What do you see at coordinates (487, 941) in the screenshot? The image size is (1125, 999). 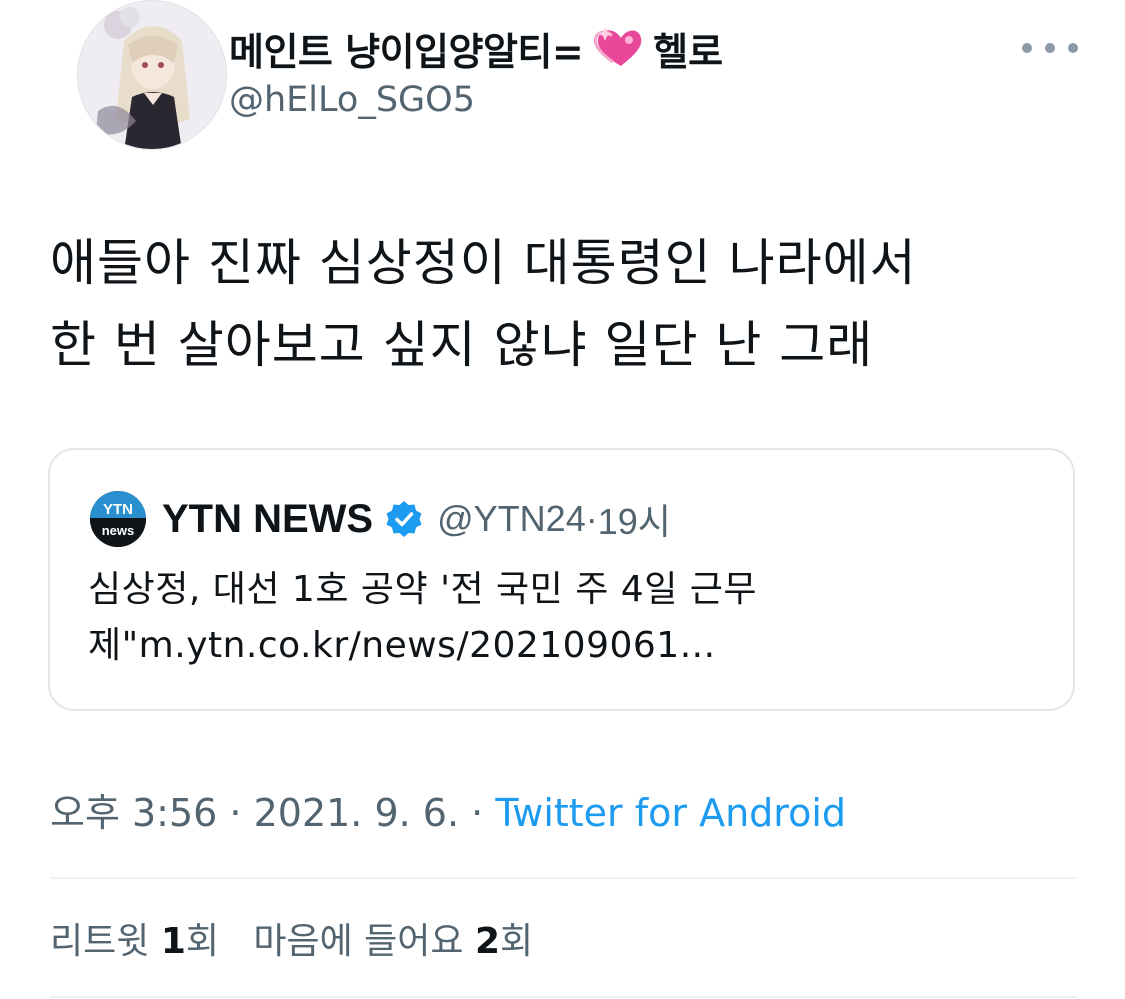 I see `like-count: 2` at bounding box center [487, 941].